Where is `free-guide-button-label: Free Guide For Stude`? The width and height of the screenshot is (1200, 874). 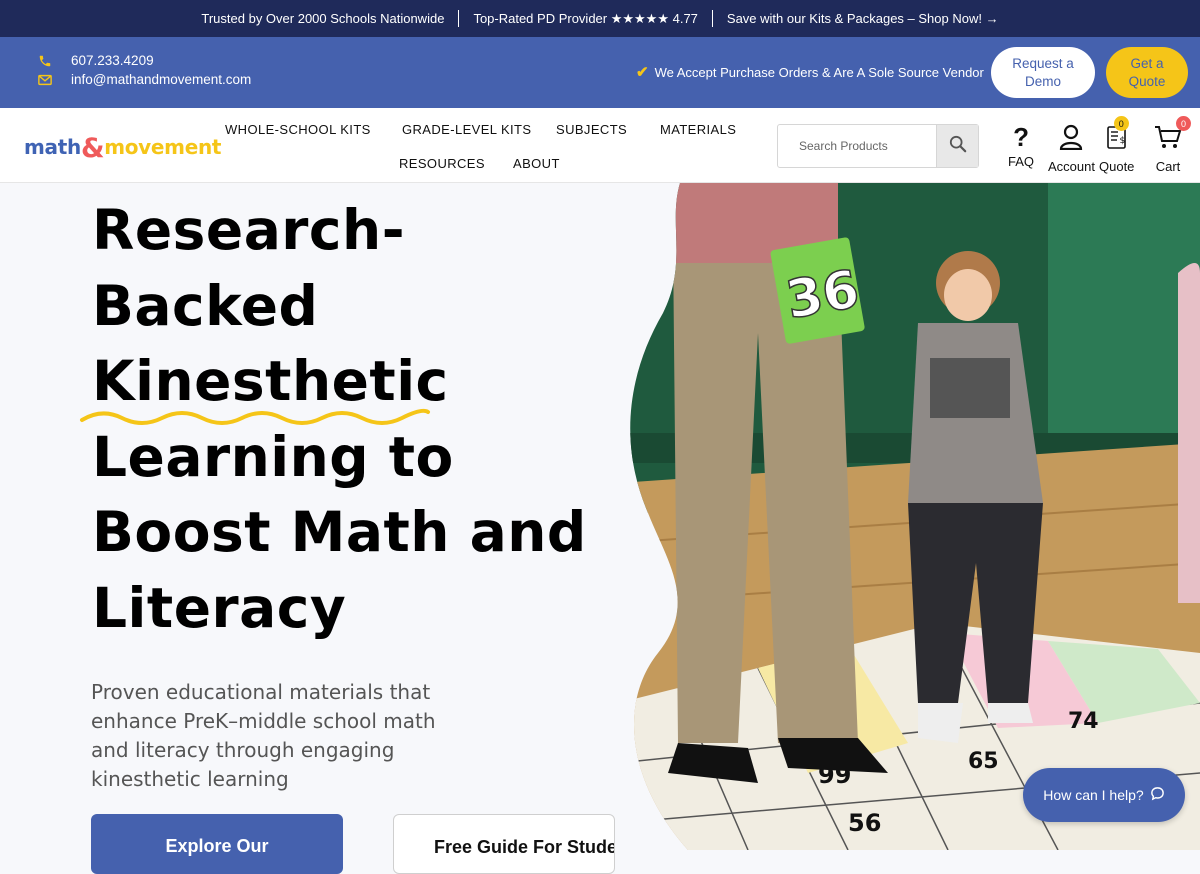 free-guide-button-label: Free Guide For Stude is located at coordinates (524, 847).